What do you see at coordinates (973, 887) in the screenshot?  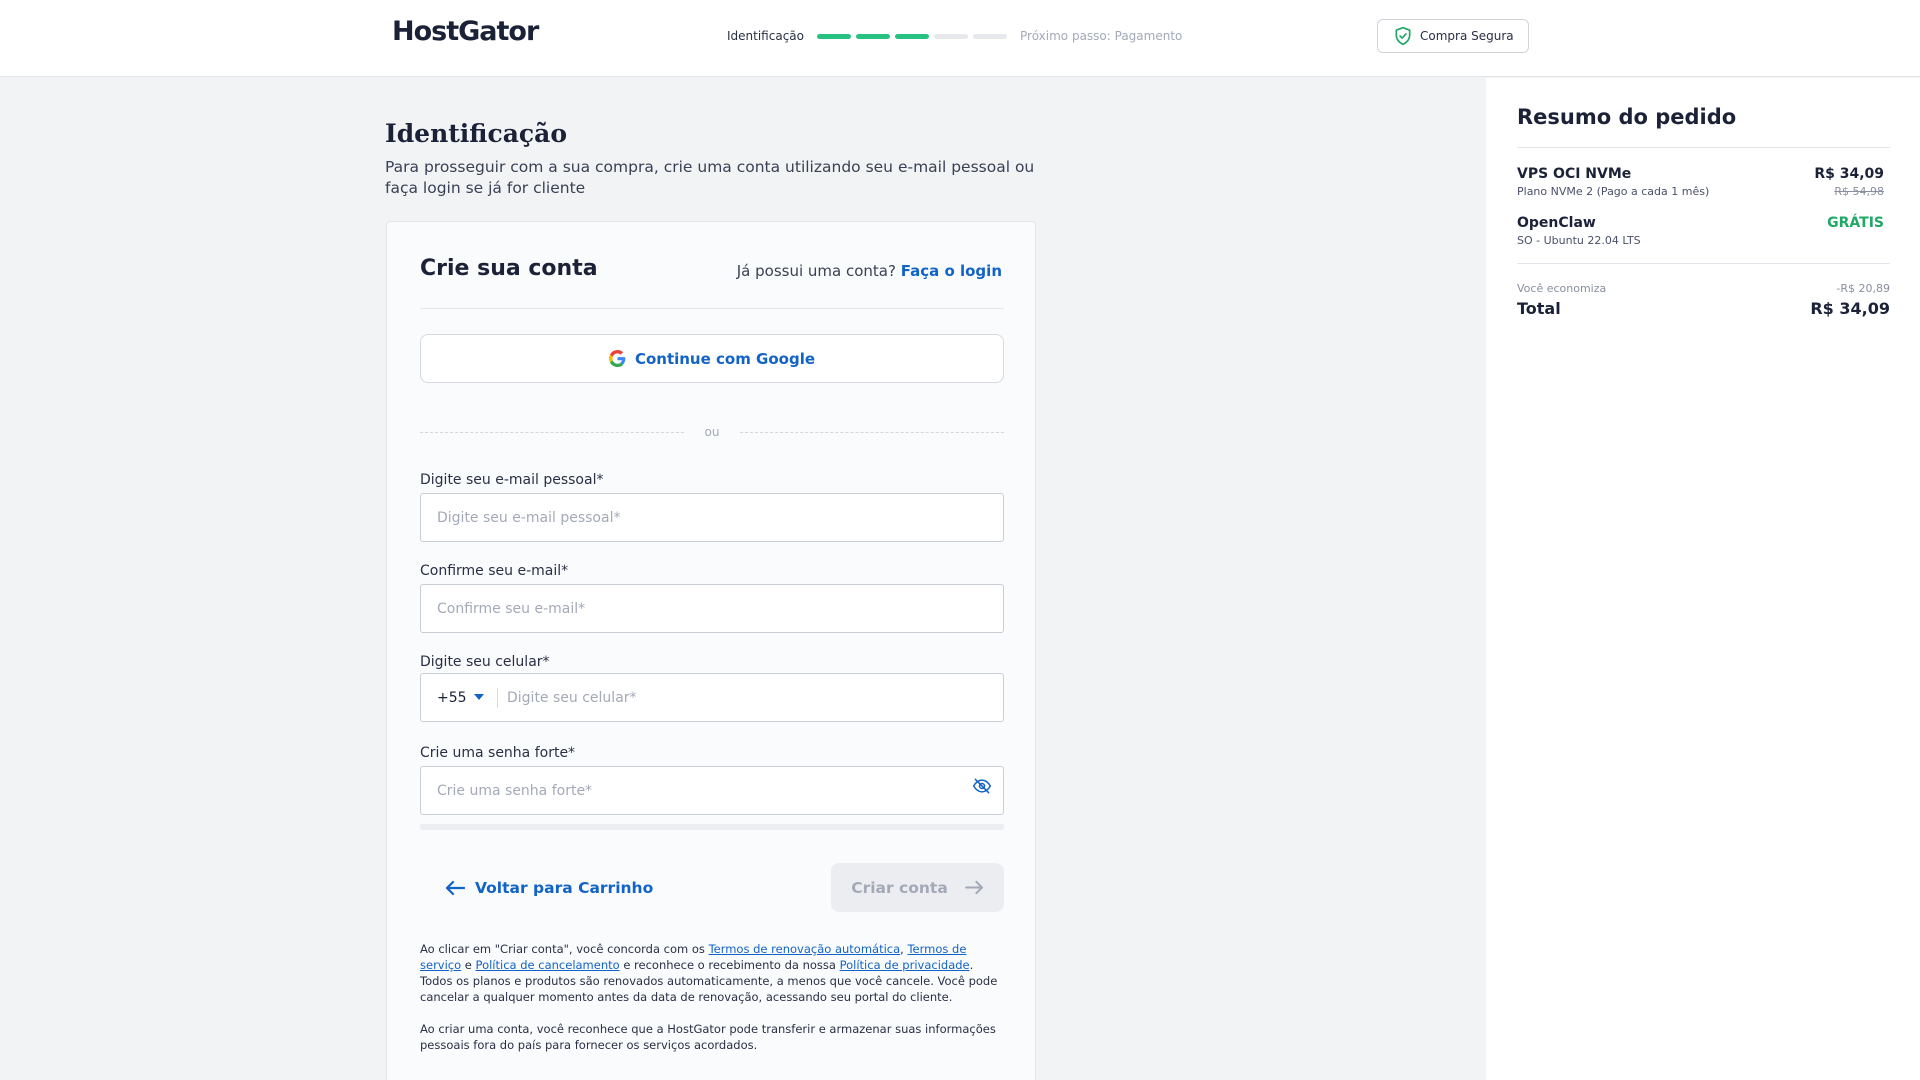 I see `arrow-right-icon` at bounding box center [973, 887].